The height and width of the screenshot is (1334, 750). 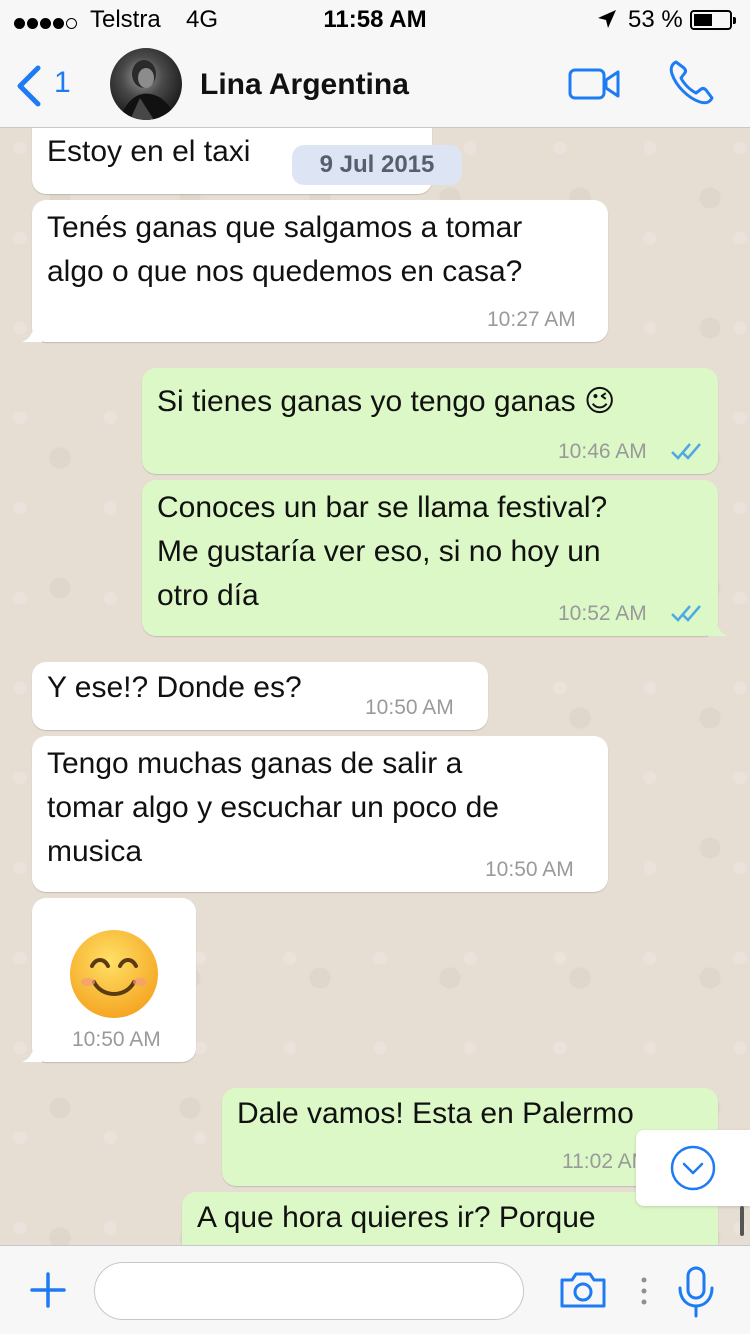 I want to click on attach-button, so click(x=48, y=1292).